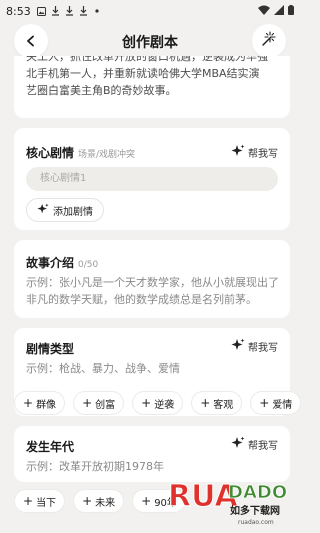 Image resolution: width=320 pixels, height=533 pixels. I want to click on era-chip: + 未来, so click(99, 501).